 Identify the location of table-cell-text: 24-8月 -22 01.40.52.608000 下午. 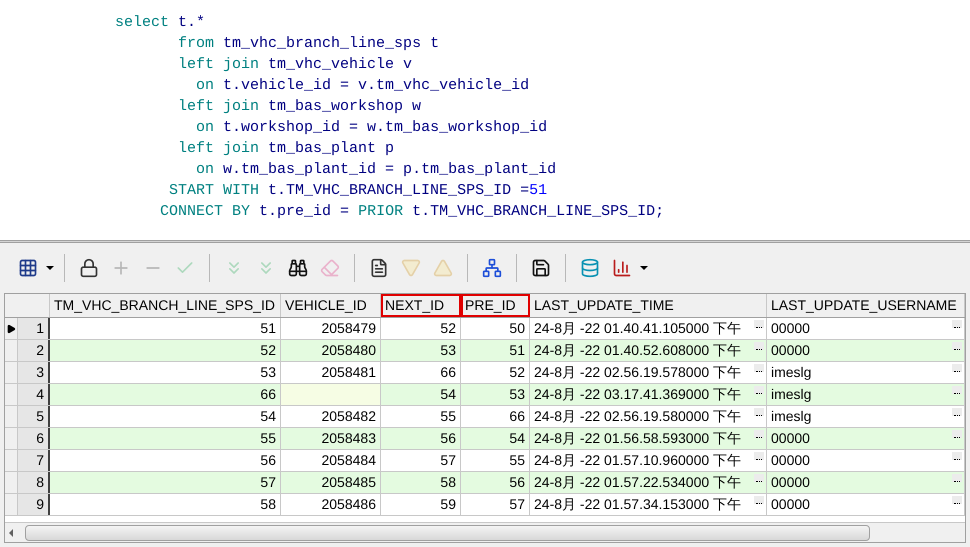
(638, 350).